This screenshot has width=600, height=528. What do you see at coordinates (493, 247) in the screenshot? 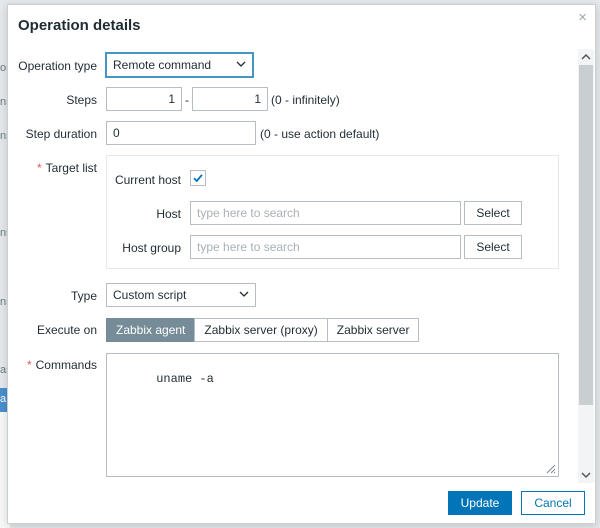
I see `host-group-select-button: Select` at bounding box center [493, 247].